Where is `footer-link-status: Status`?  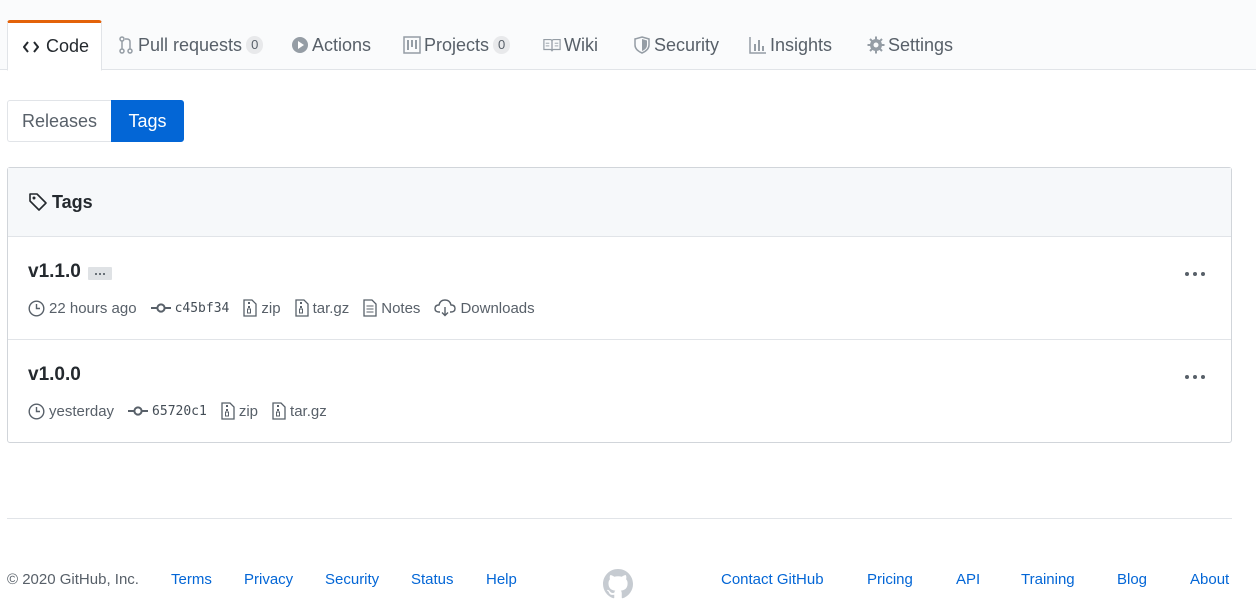 footer-link-status: Status is located at coordinates (432, 579).